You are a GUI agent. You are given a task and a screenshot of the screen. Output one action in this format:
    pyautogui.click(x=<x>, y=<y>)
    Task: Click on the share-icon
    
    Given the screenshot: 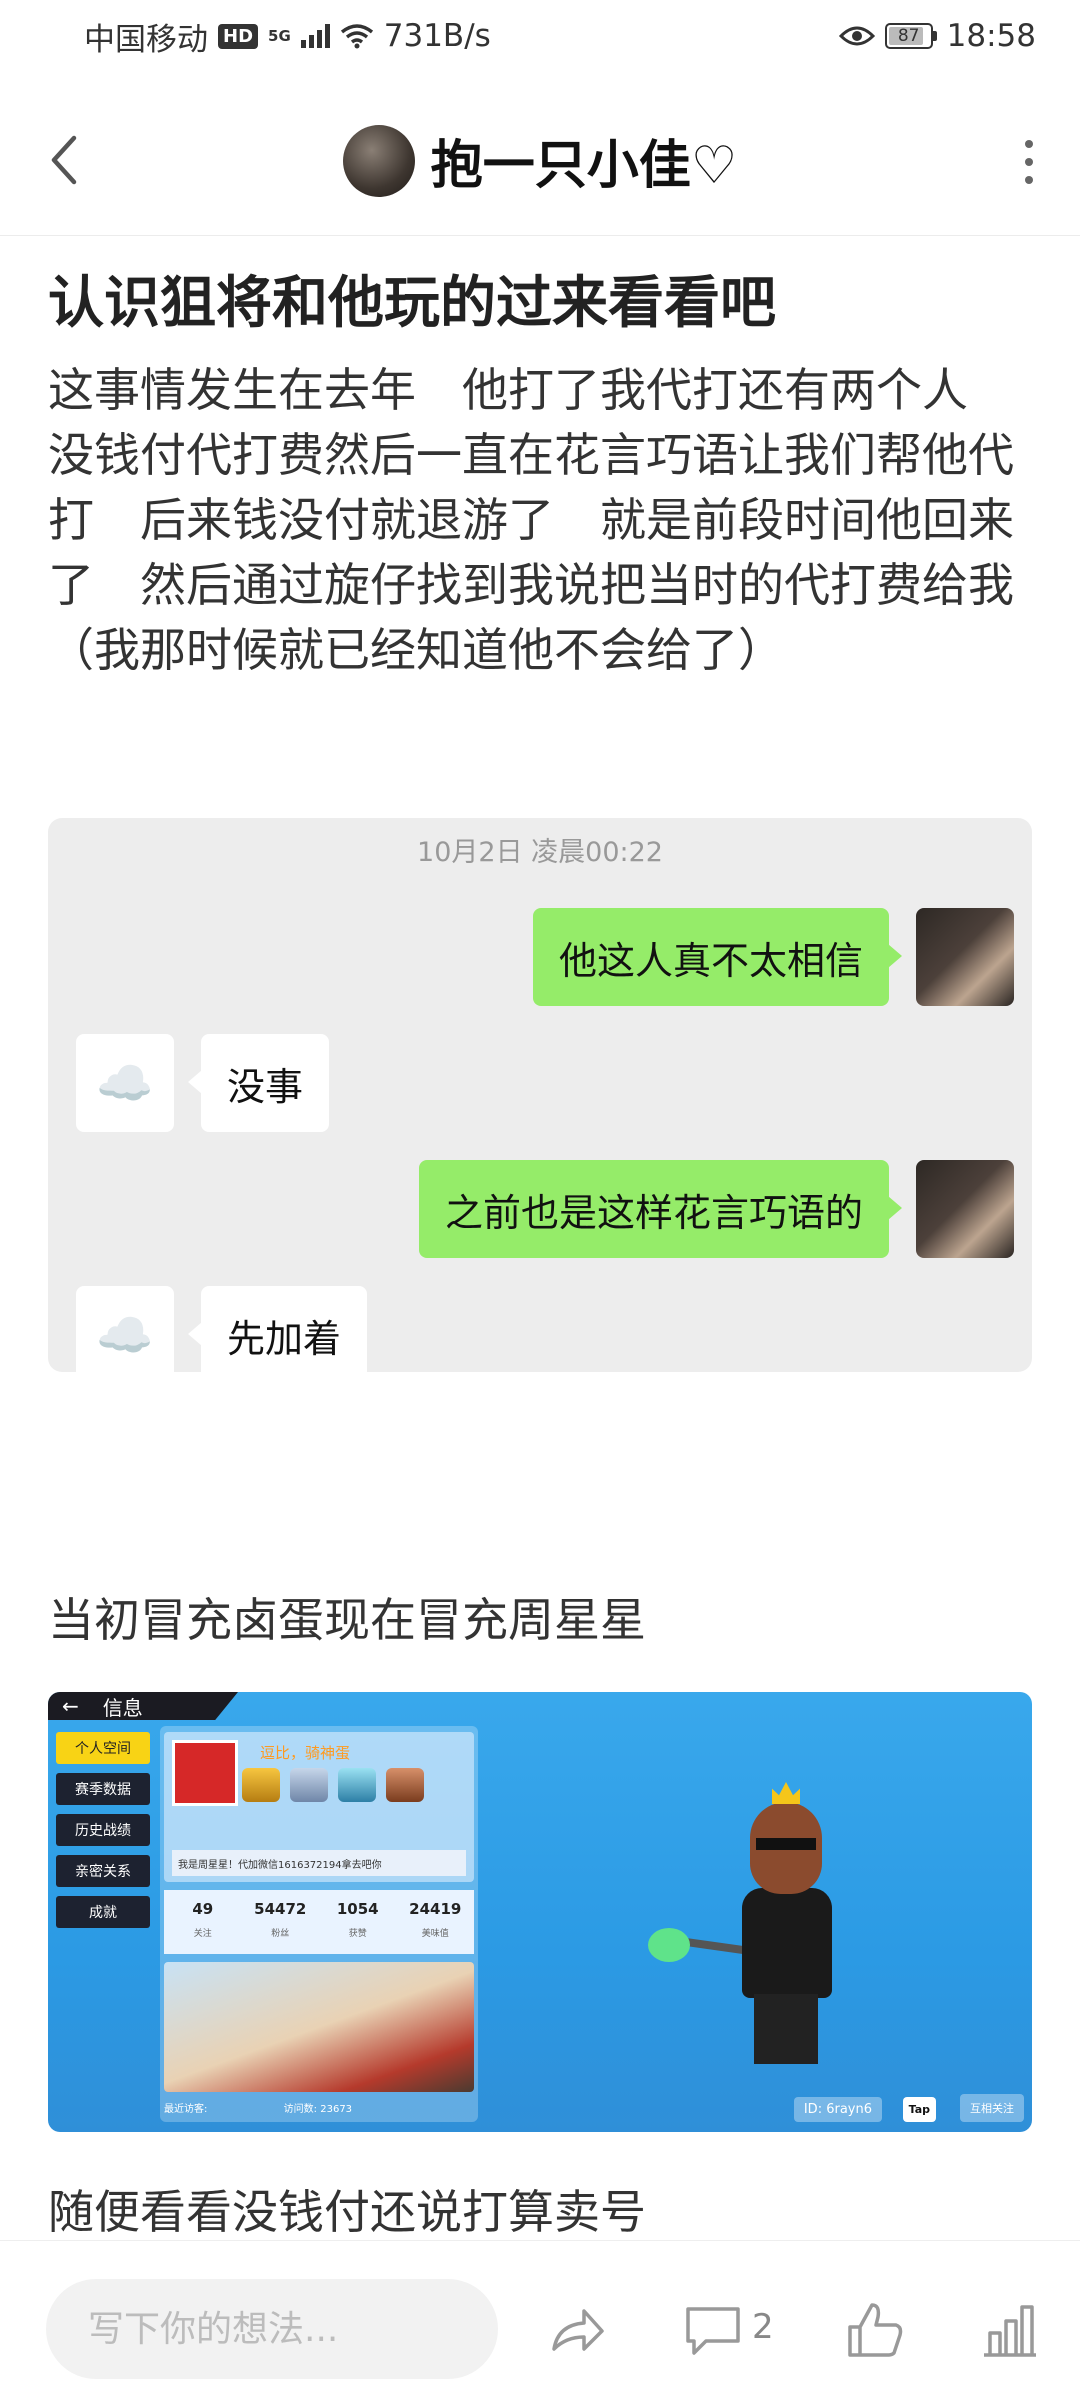 What is the action you would take?
    pyautogui.click(x=577, y=2330)
    